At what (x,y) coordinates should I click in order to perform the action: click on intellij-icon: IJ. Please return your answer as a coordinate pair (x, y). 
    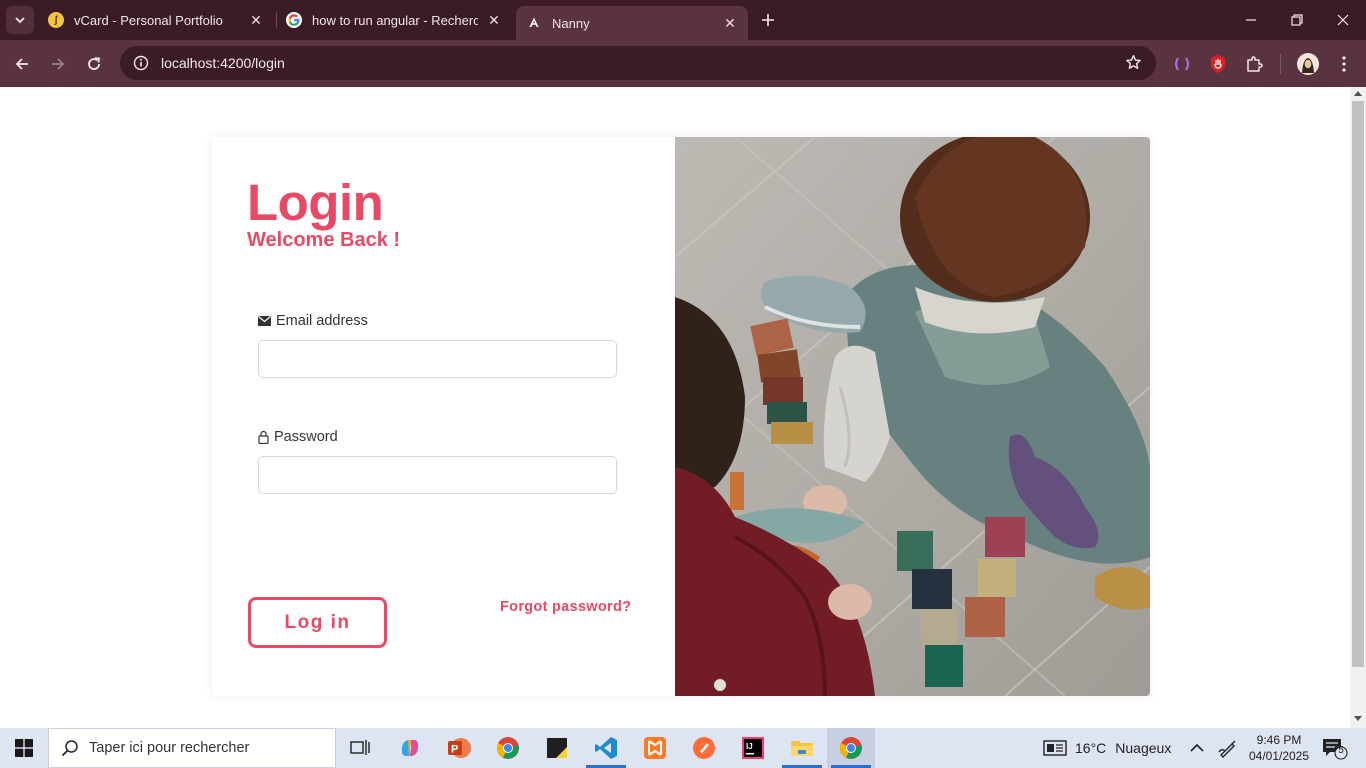
    Looking at the image, I should click on (753, 748).